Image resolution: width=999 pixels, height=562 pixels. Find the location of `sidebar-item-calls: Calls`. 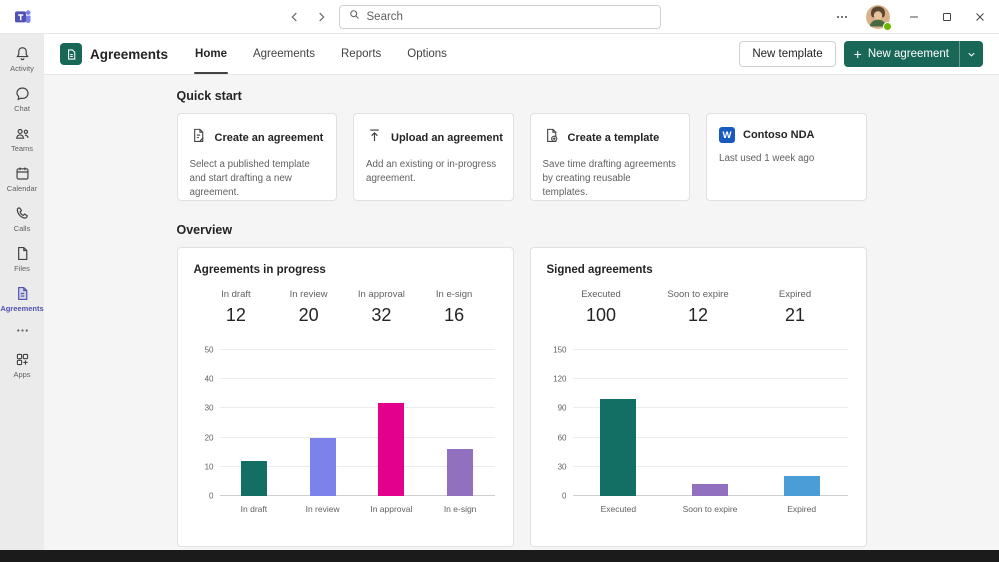

sidebar-item-calls: Calls is located at coordinates (22, 219).